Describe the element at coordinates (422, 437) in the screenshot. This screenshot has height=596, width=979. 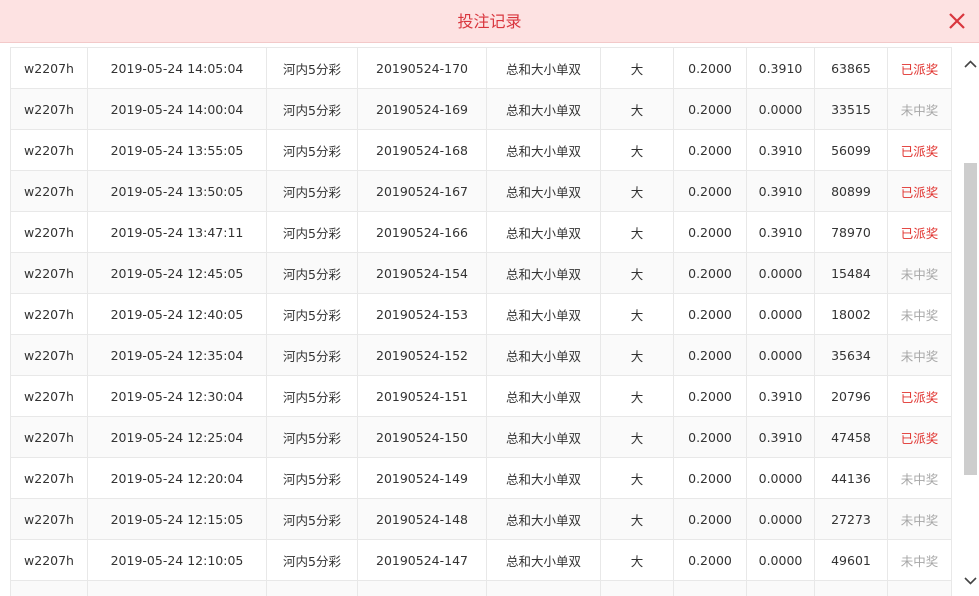
I see `issue-number-cell: 20190524-150` at that location.